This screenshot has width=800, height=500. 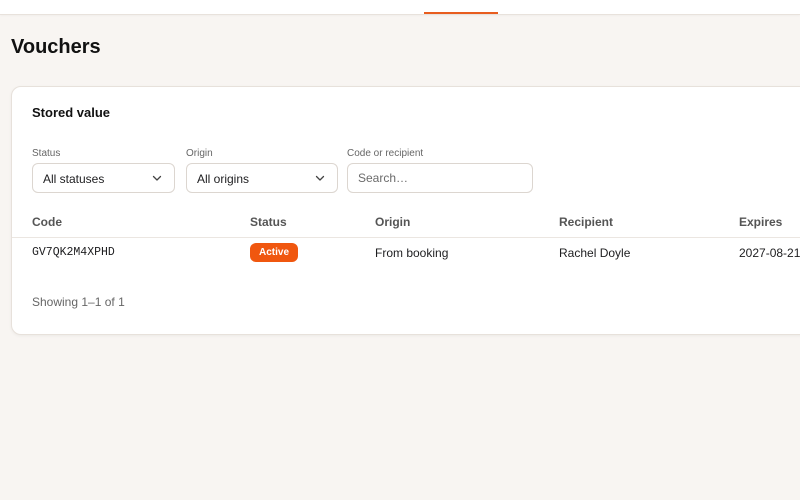 I want to click on top-nav-bar, so click(x=400, y=7).